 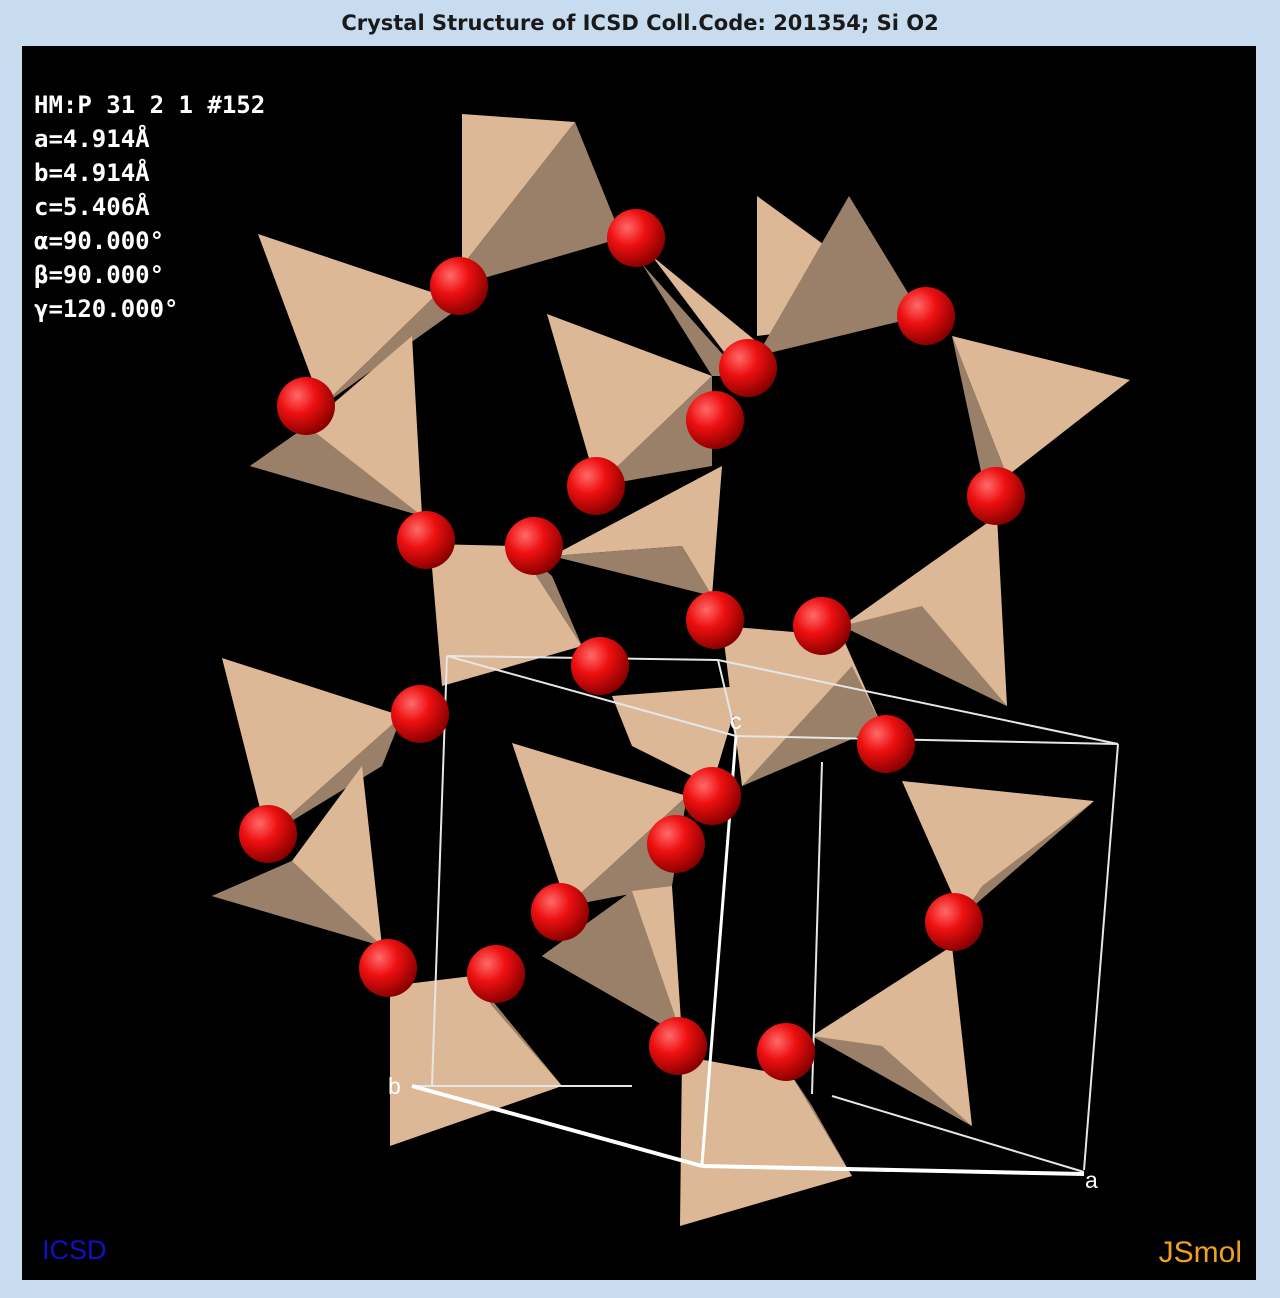 What do you see at coordinates (1091, 1180) in the screenshot?
I see `axis-label-a: a` at bounding box center [1091, 1180].